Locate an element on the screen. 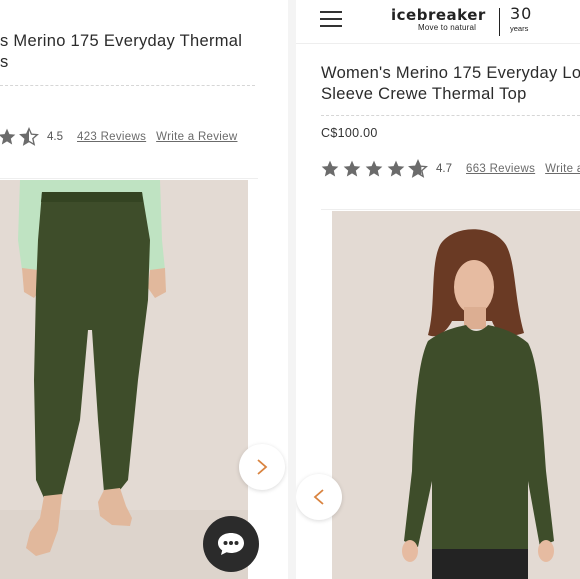 The width and height of the screenshot is (580, 579). product-title-line-2: s is located at coordinates (4, 62).